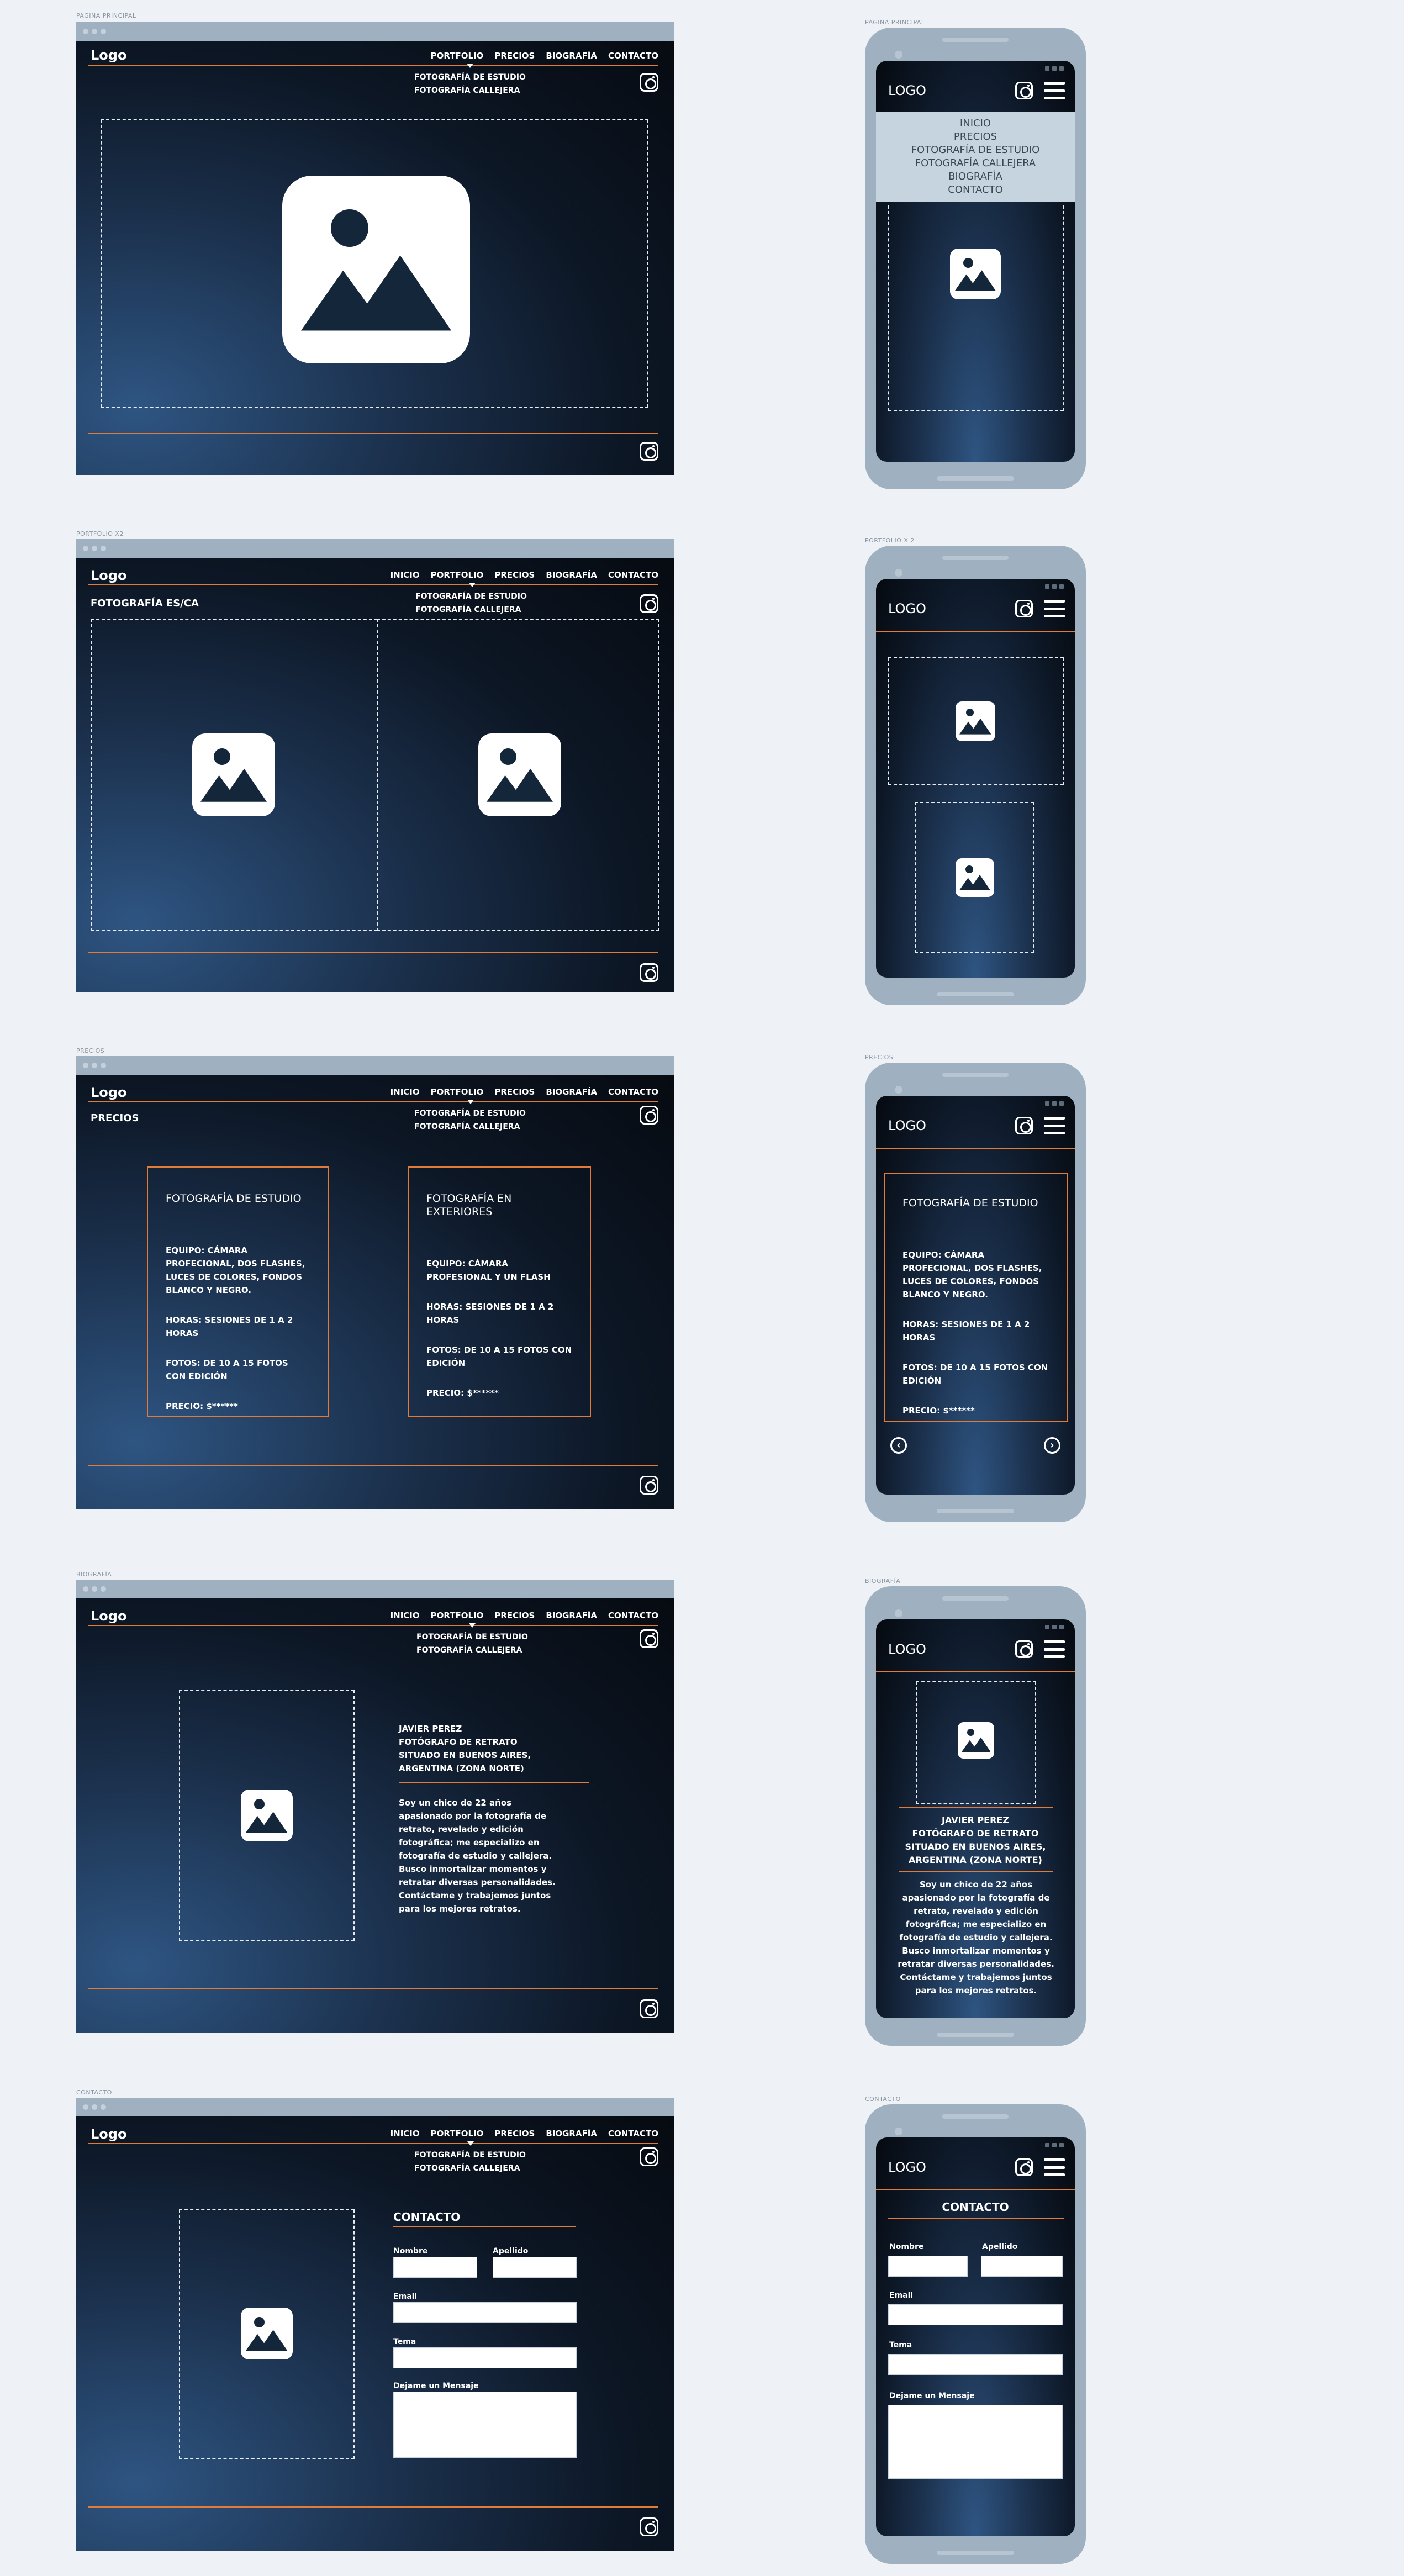  I want to click on label-email: Email, so click(902, 2295).